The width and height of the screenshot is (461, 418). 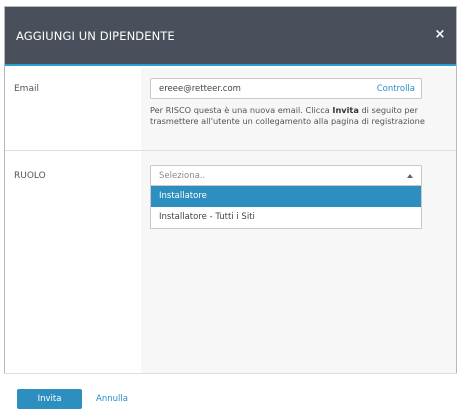 I want to click on role-dropdown-list: Installatore Installatore - Tutti i Siti, so click(x=286, y=207).